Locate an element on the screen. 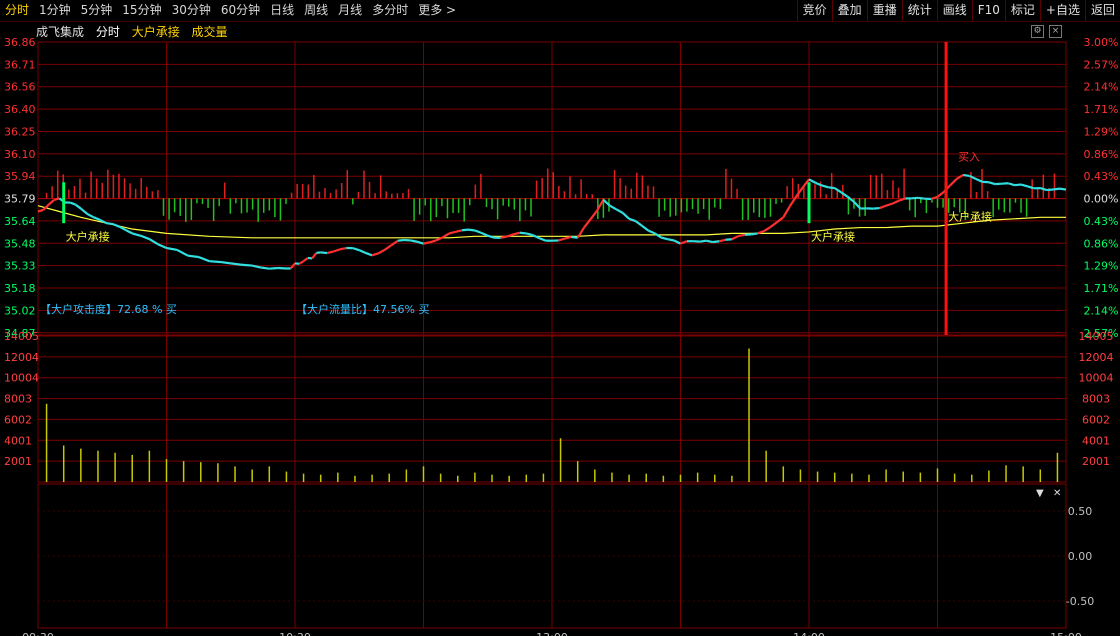  volume-tick-label: 4001 is located at coordinates (18, 440).